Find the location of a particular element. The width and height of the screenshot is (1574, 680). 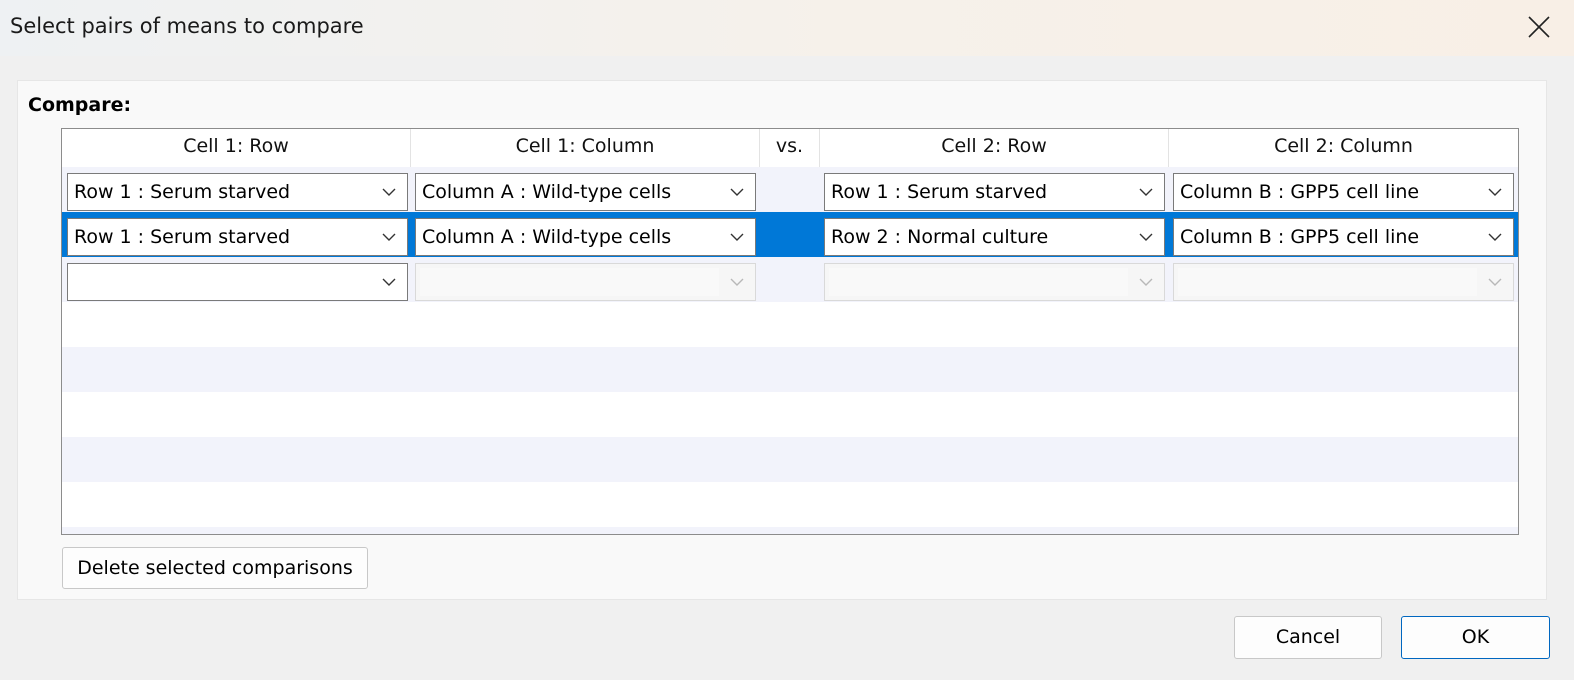

cell2-row-dropdown: Row 1 : Serum starved is located at coordinates (994, 192).